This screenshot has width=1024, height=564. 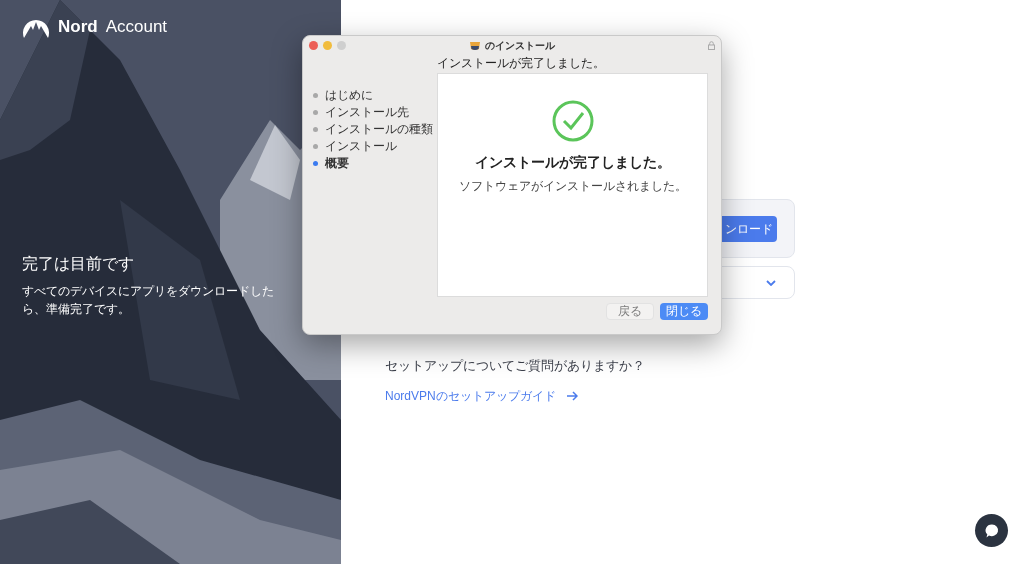 What do you see at coordinates (520, 46) in the screenshot?
I see `window-title: のインストール` at bounding box center [520, 46].